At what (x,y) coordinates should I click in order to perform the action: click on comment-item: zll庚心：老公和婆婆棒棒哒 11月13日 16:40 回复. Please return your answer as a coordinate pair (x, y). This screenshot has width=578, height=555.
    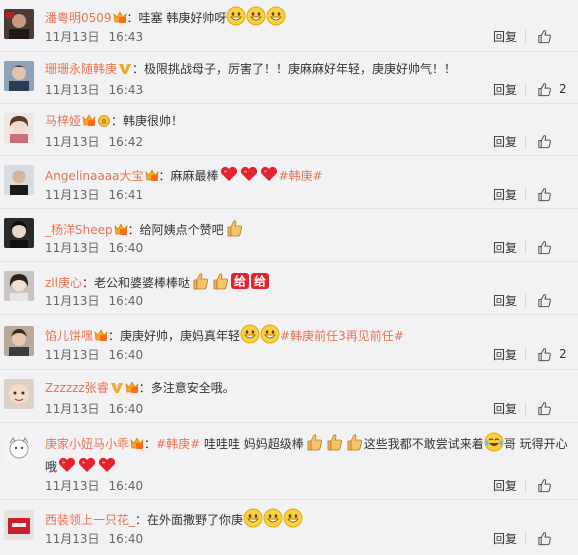
    Looking at the image, I should click on (289, 288).